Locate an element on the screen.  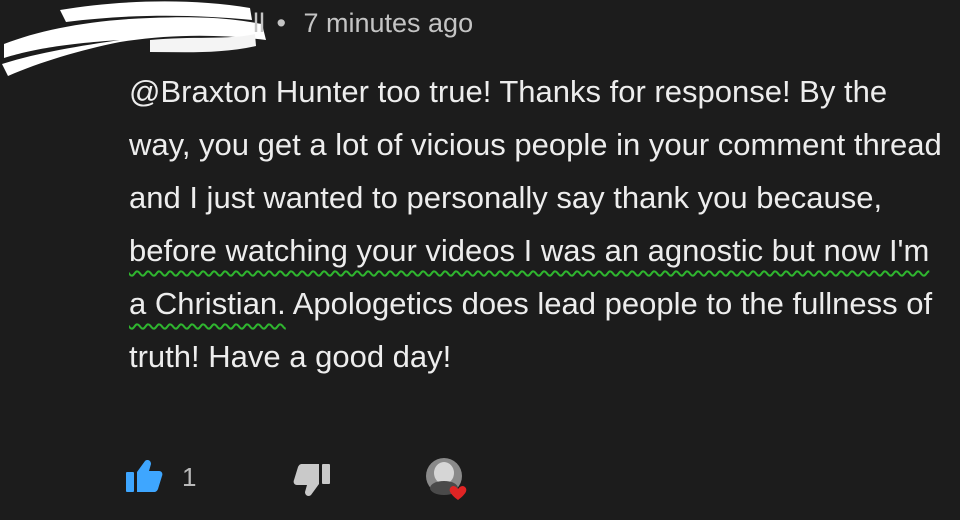
like-count: 1 is located at coordinates (189, 477).